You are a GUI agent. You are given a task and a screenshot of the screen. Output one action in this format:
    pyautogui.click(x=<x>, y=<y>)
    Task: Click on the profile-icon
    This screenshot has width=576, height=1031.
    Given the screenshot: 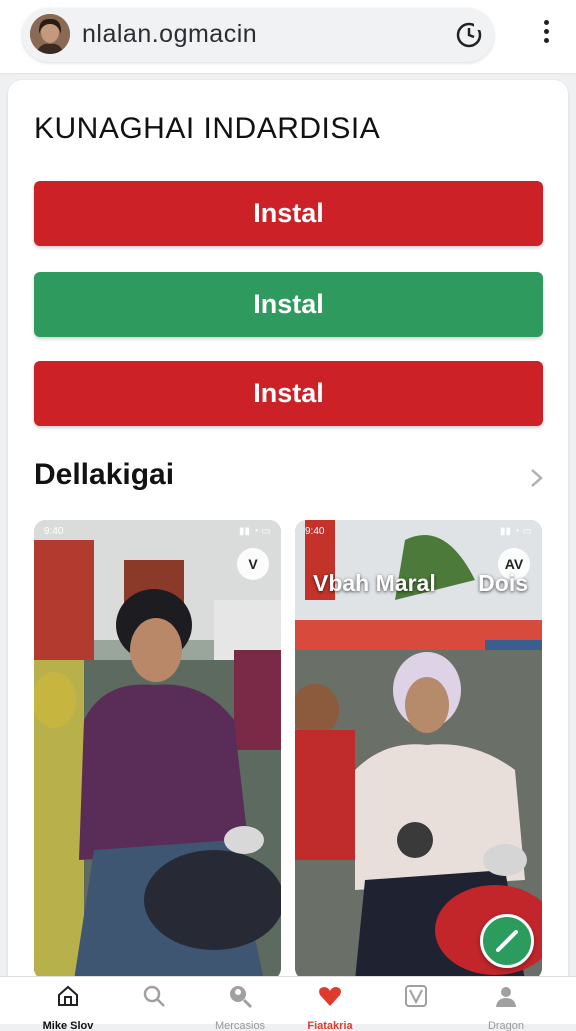 What is the action you would take?
    pyautogui.click(x=506, y=997)
    